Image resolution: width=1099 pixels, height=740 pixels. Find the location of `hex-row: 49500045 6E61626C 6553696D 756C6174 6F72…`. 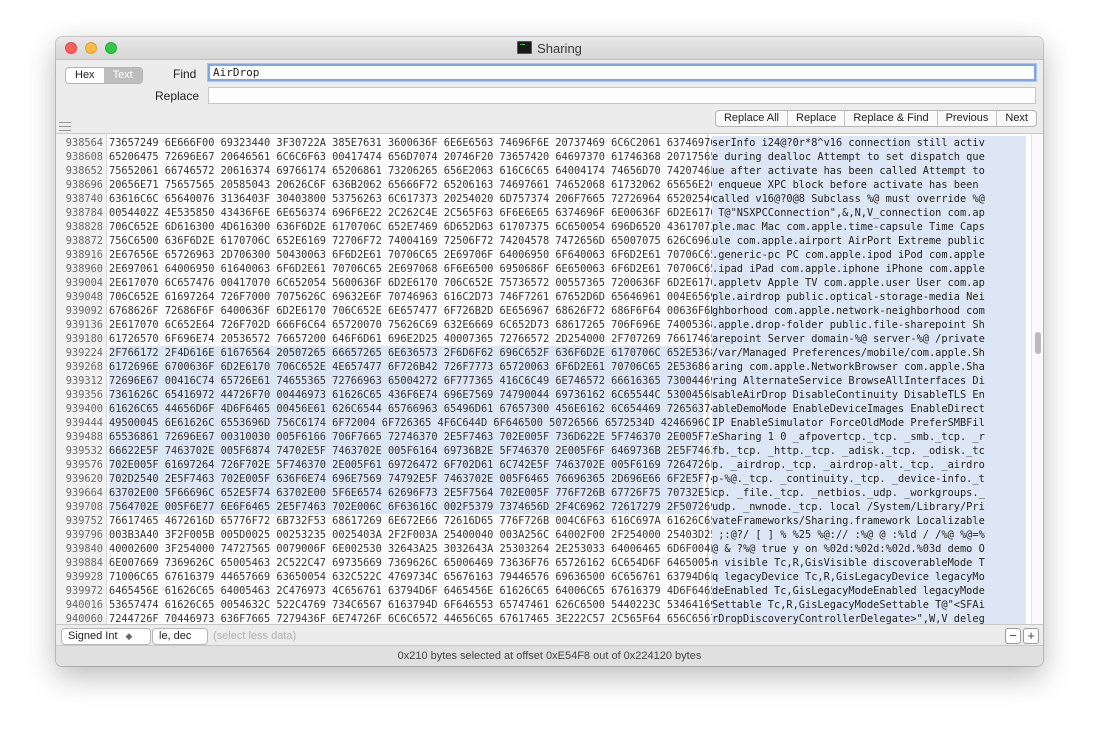

hex-row: 49500045 6E61626C 6553696D 756C6174 6F72… is located at coordinates (409, 423).